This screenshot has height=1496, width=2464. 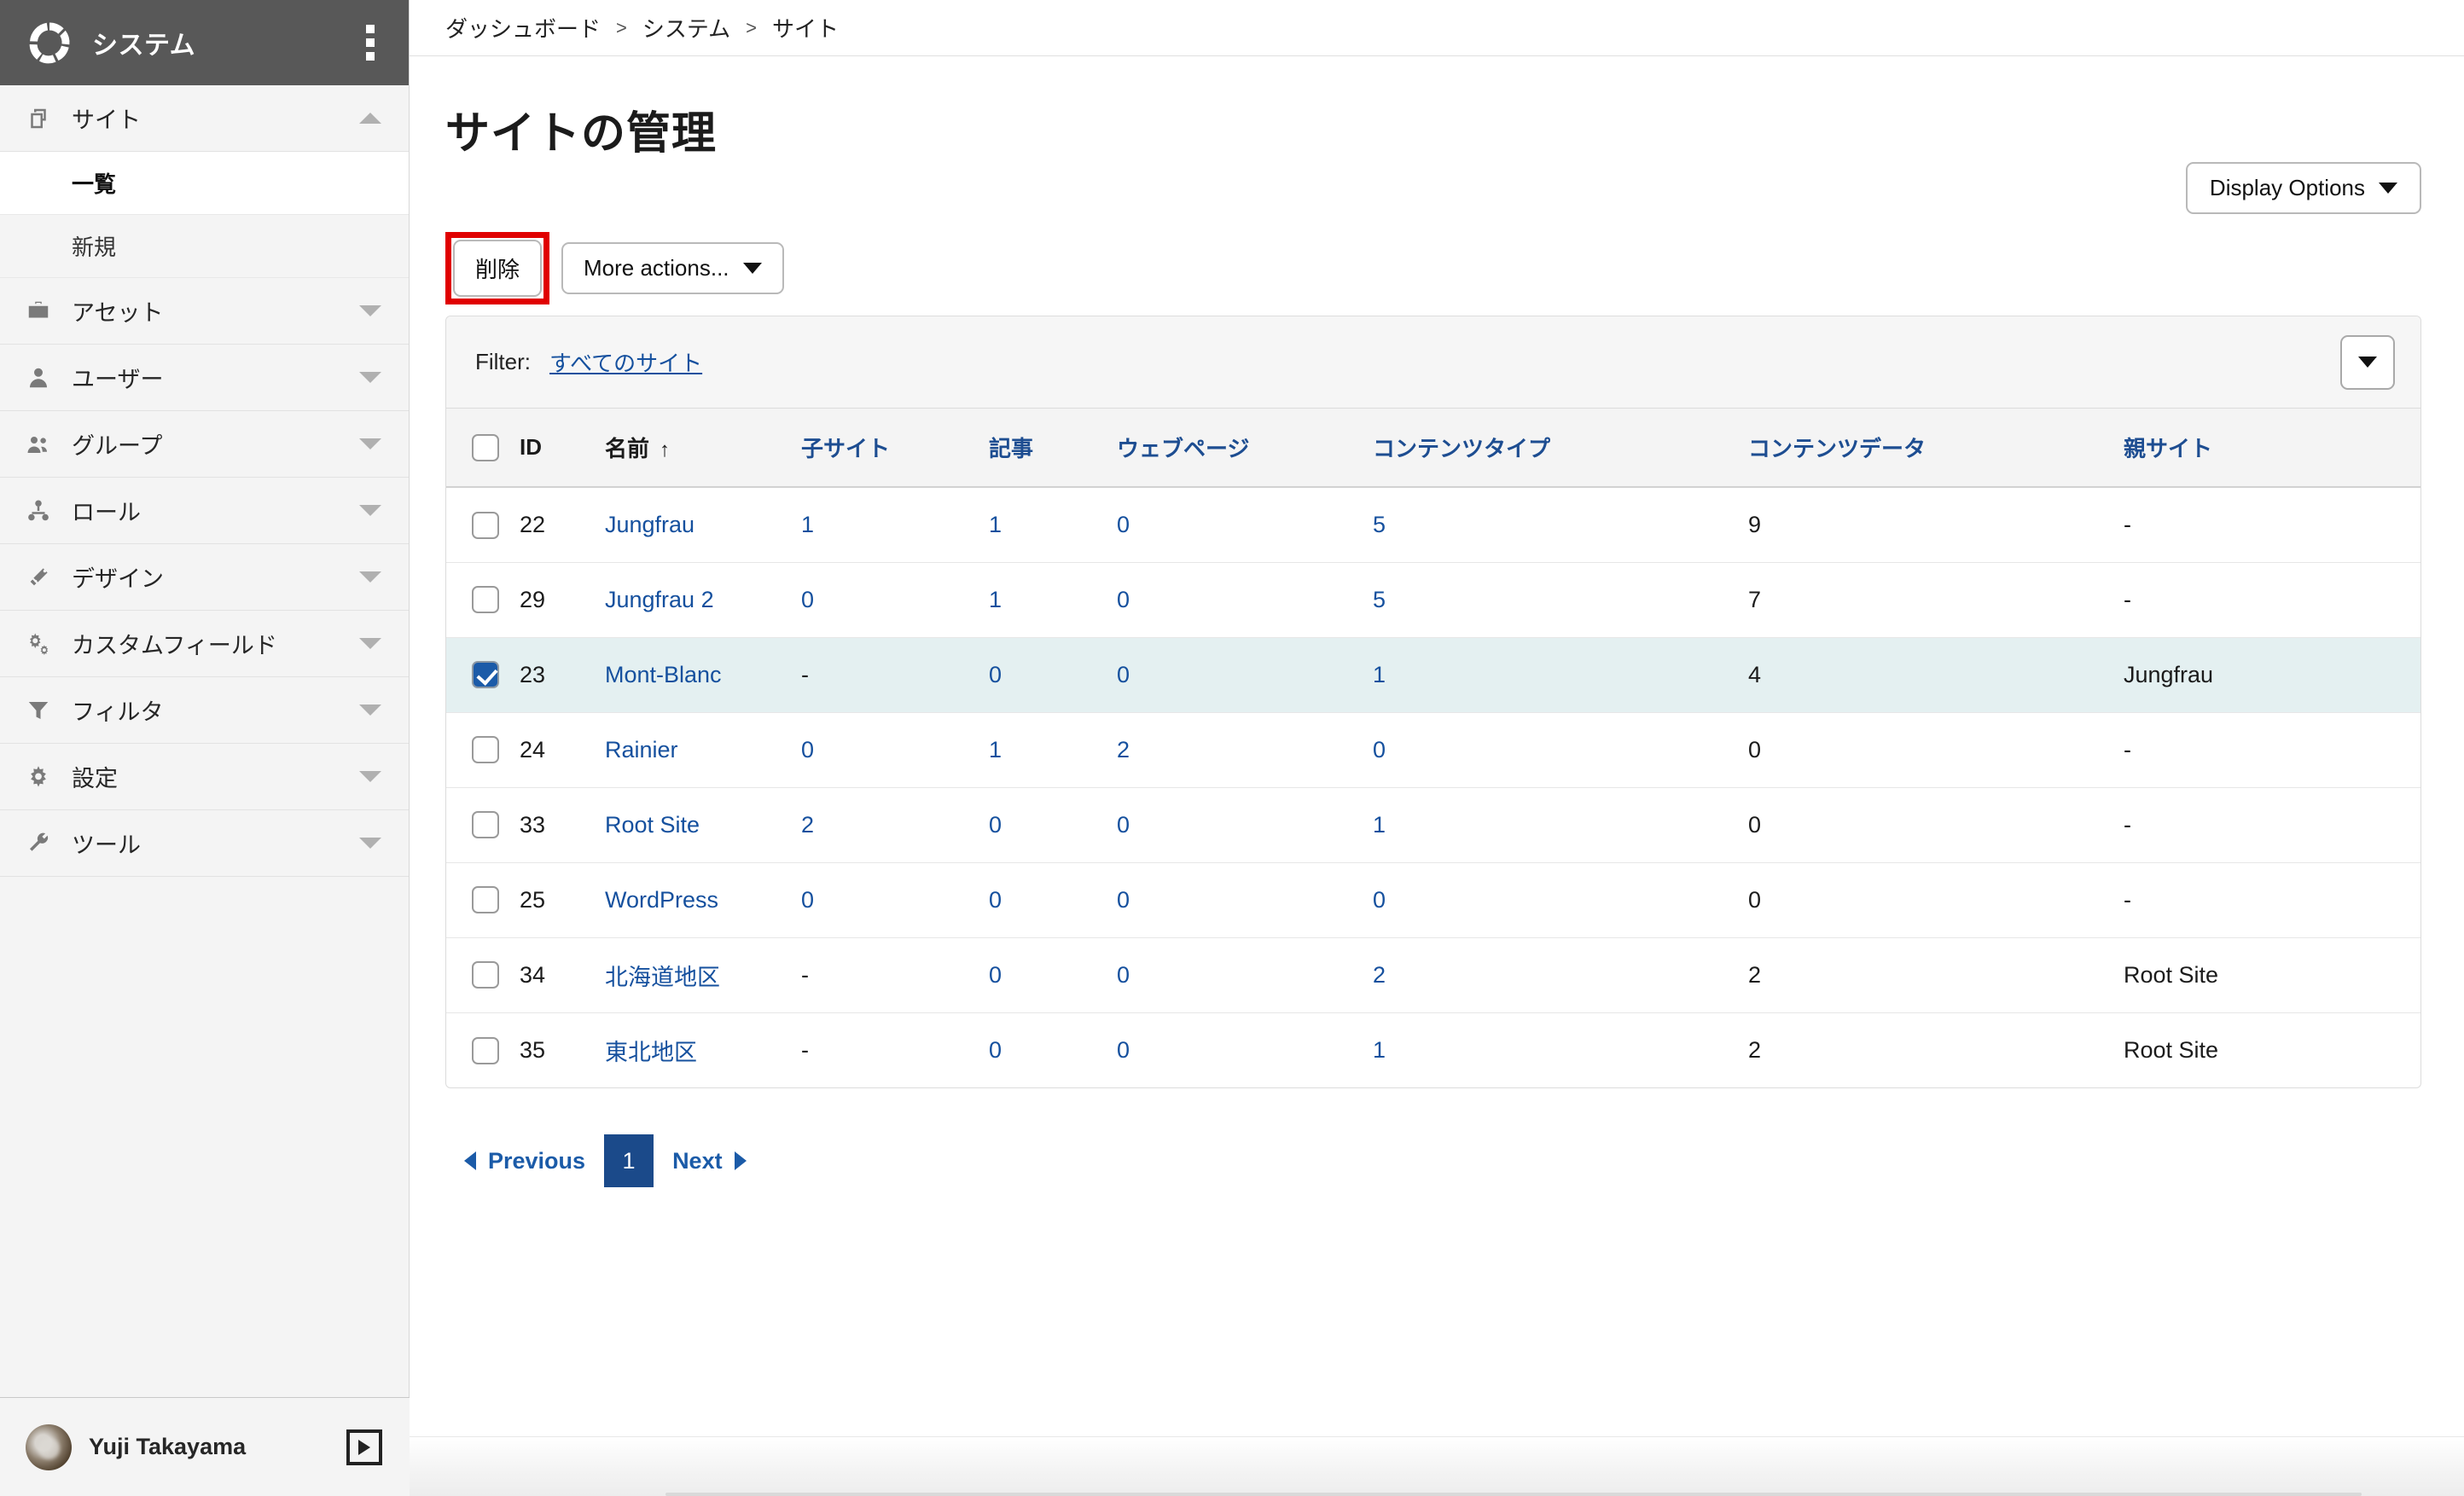 I want to click on kebab-menu-icon, so click(x=370, y=43).